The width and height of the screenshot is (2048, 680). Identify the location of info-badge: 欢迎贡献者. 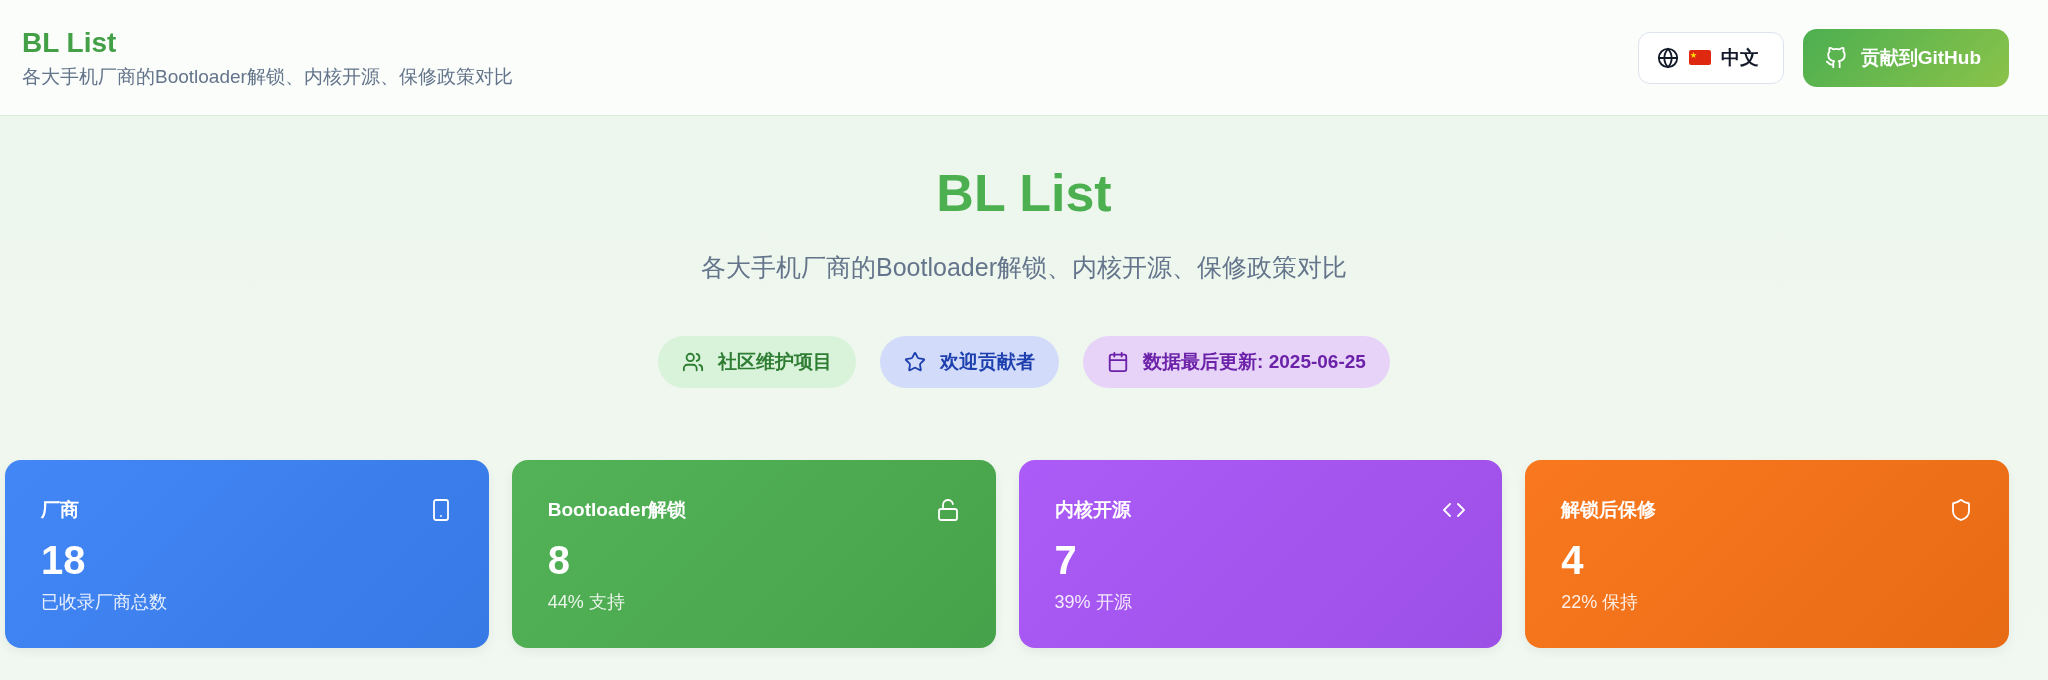
(970, 362).